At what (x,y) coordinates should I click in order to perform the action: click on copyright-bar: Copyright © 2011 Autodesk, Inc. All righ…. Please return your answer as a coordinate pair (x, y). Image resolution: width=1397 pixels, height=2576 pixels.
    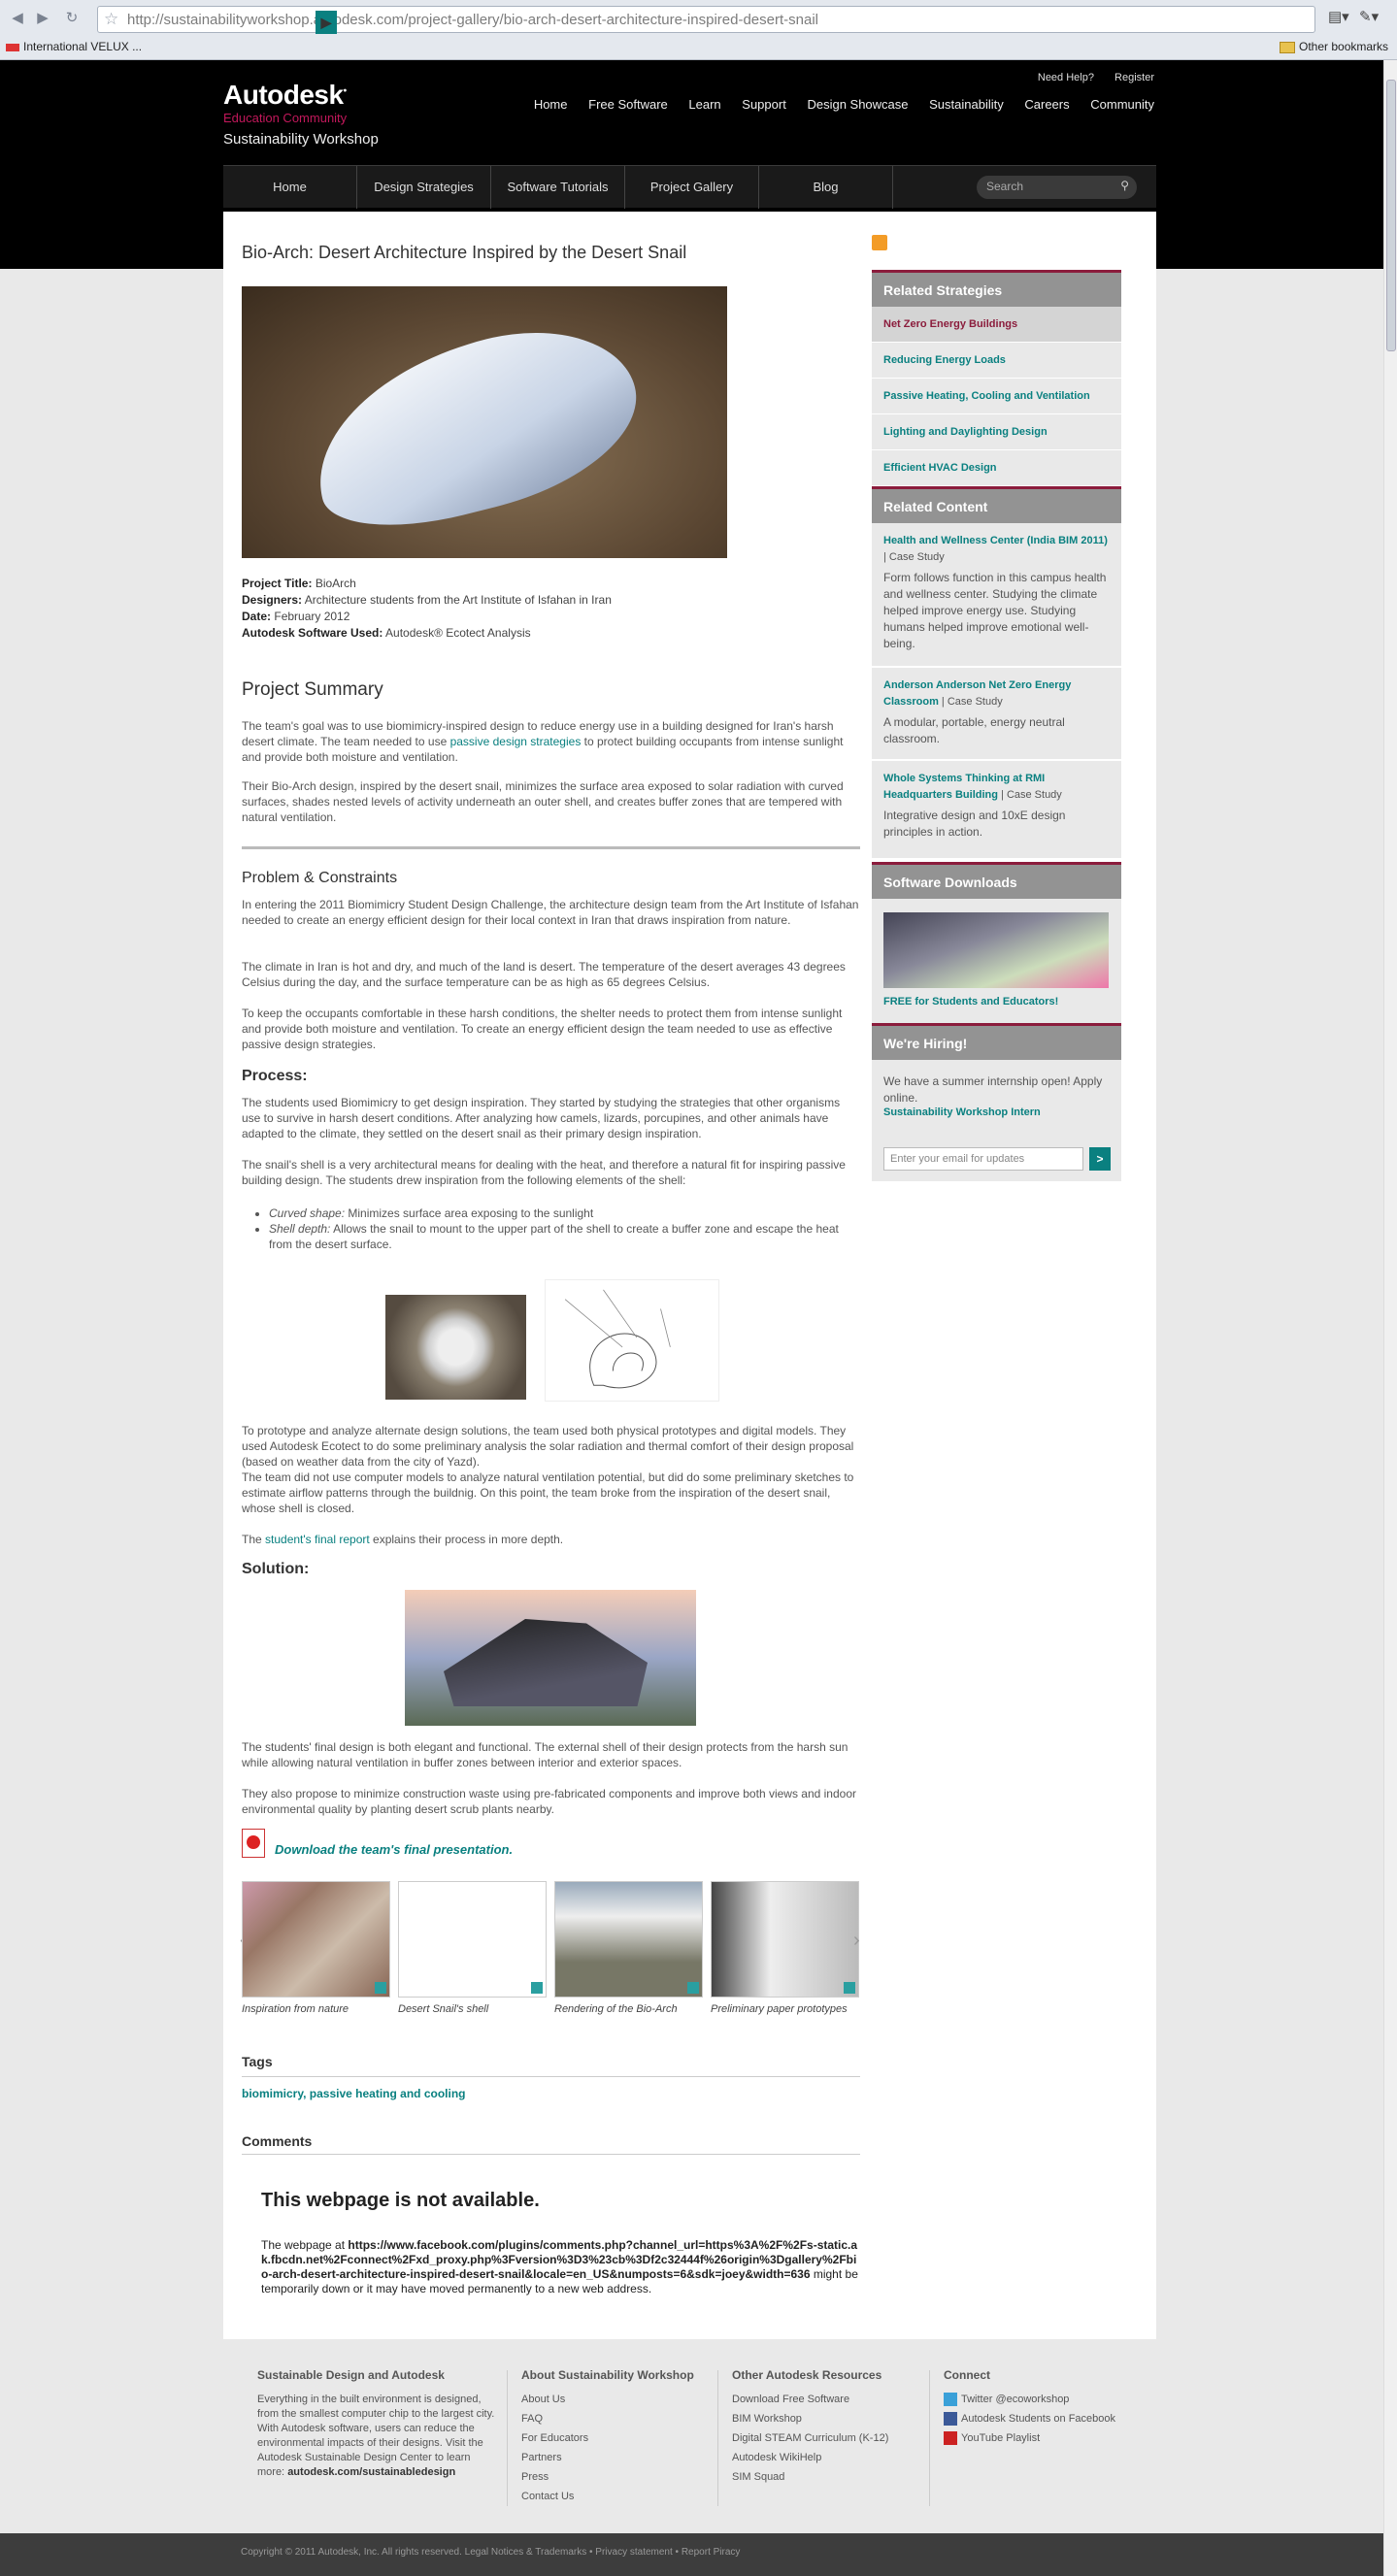
    Looking at the image, I should click on (691, 2554).